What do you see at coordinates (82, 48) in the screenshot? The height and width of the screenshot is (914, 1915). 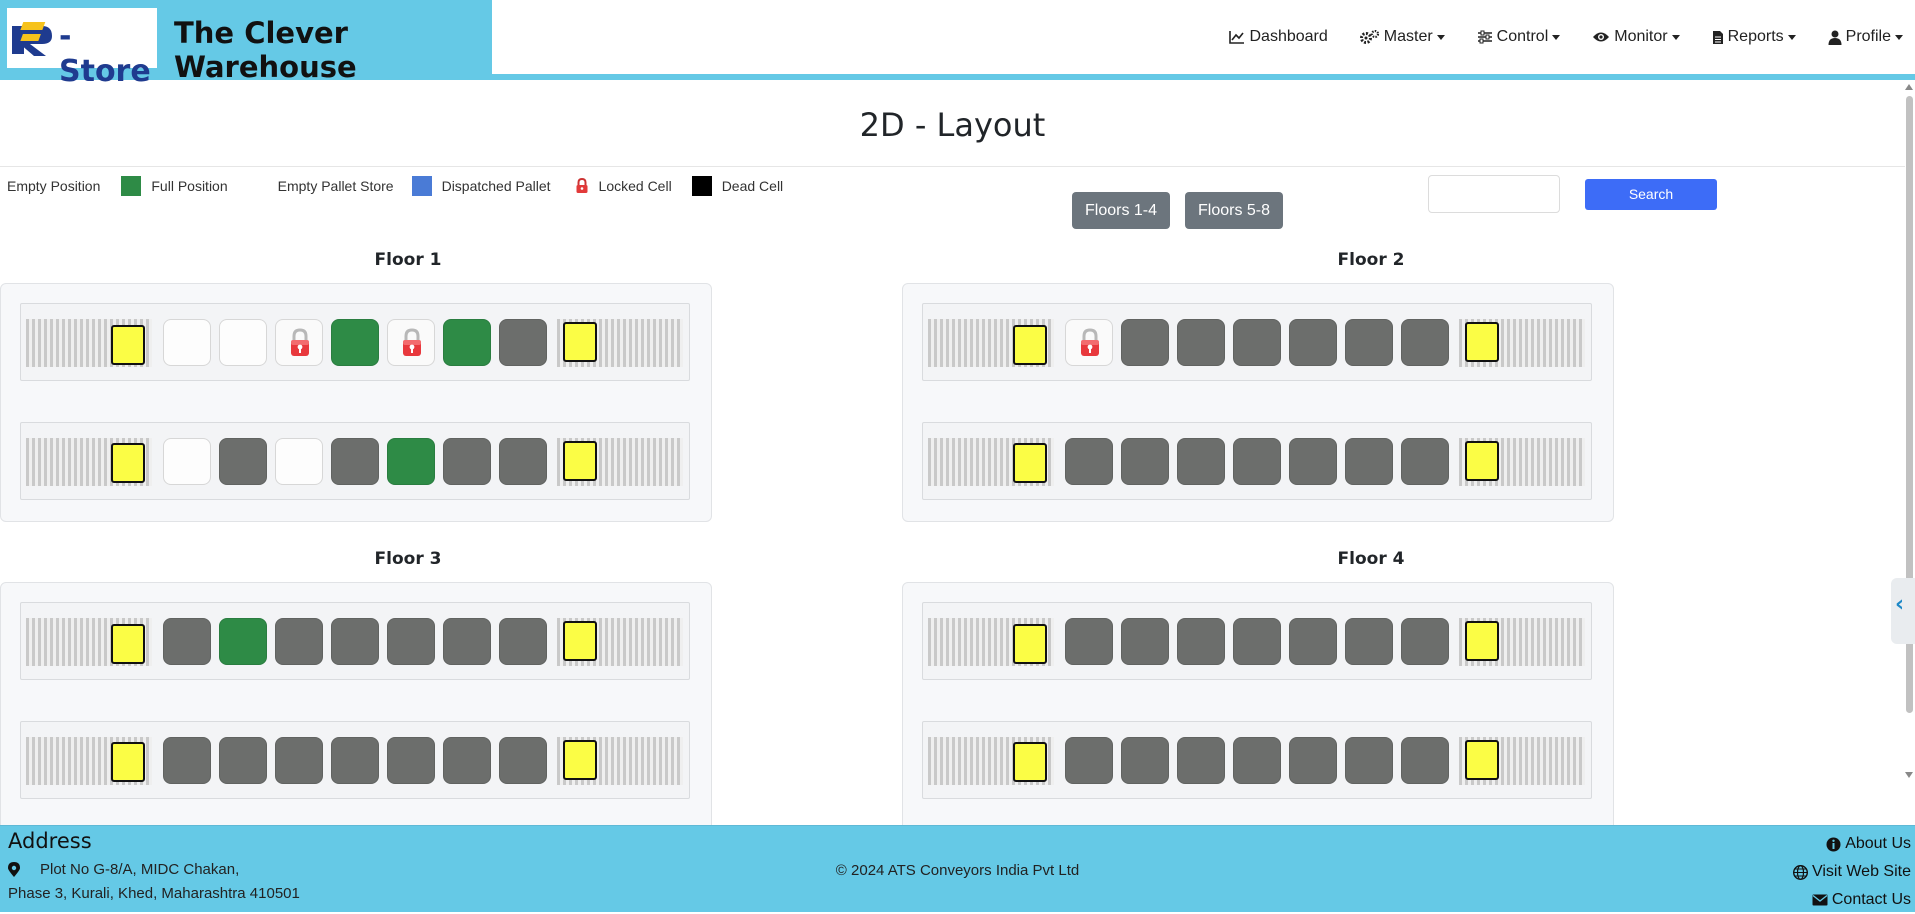 I see `logo: -Store` at bounding box center [82, 48].